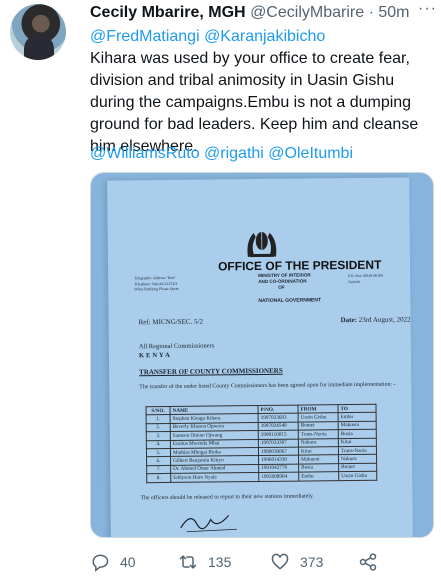  I want to click on author-handle: @CecilyMbarire, so click(307, 12).